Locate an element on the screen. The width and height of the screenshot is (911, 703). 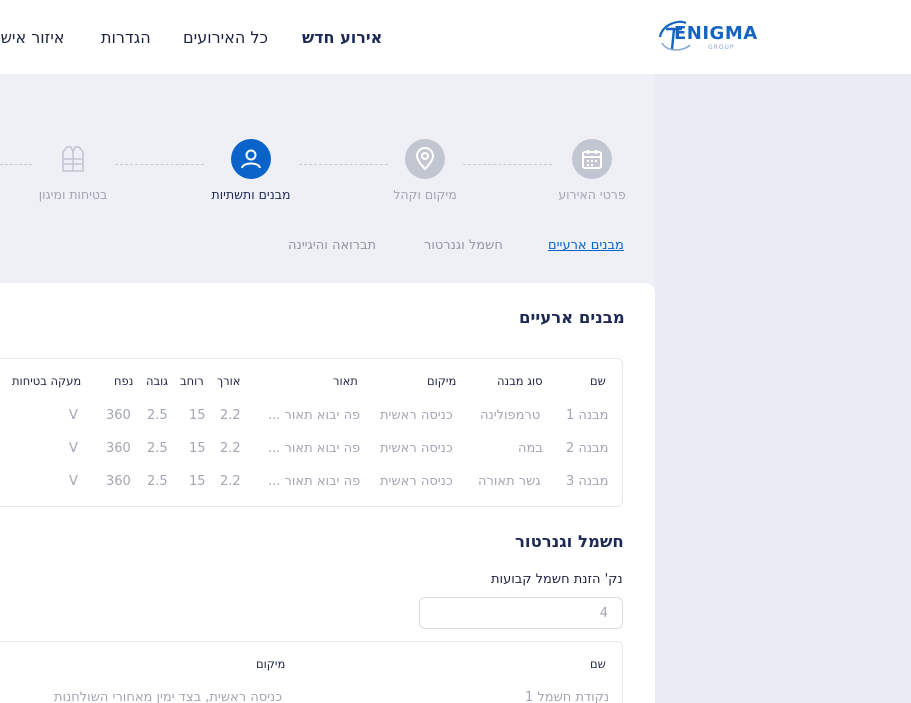
cell-name: מבנה 1 is located at coordinates (587, 415).